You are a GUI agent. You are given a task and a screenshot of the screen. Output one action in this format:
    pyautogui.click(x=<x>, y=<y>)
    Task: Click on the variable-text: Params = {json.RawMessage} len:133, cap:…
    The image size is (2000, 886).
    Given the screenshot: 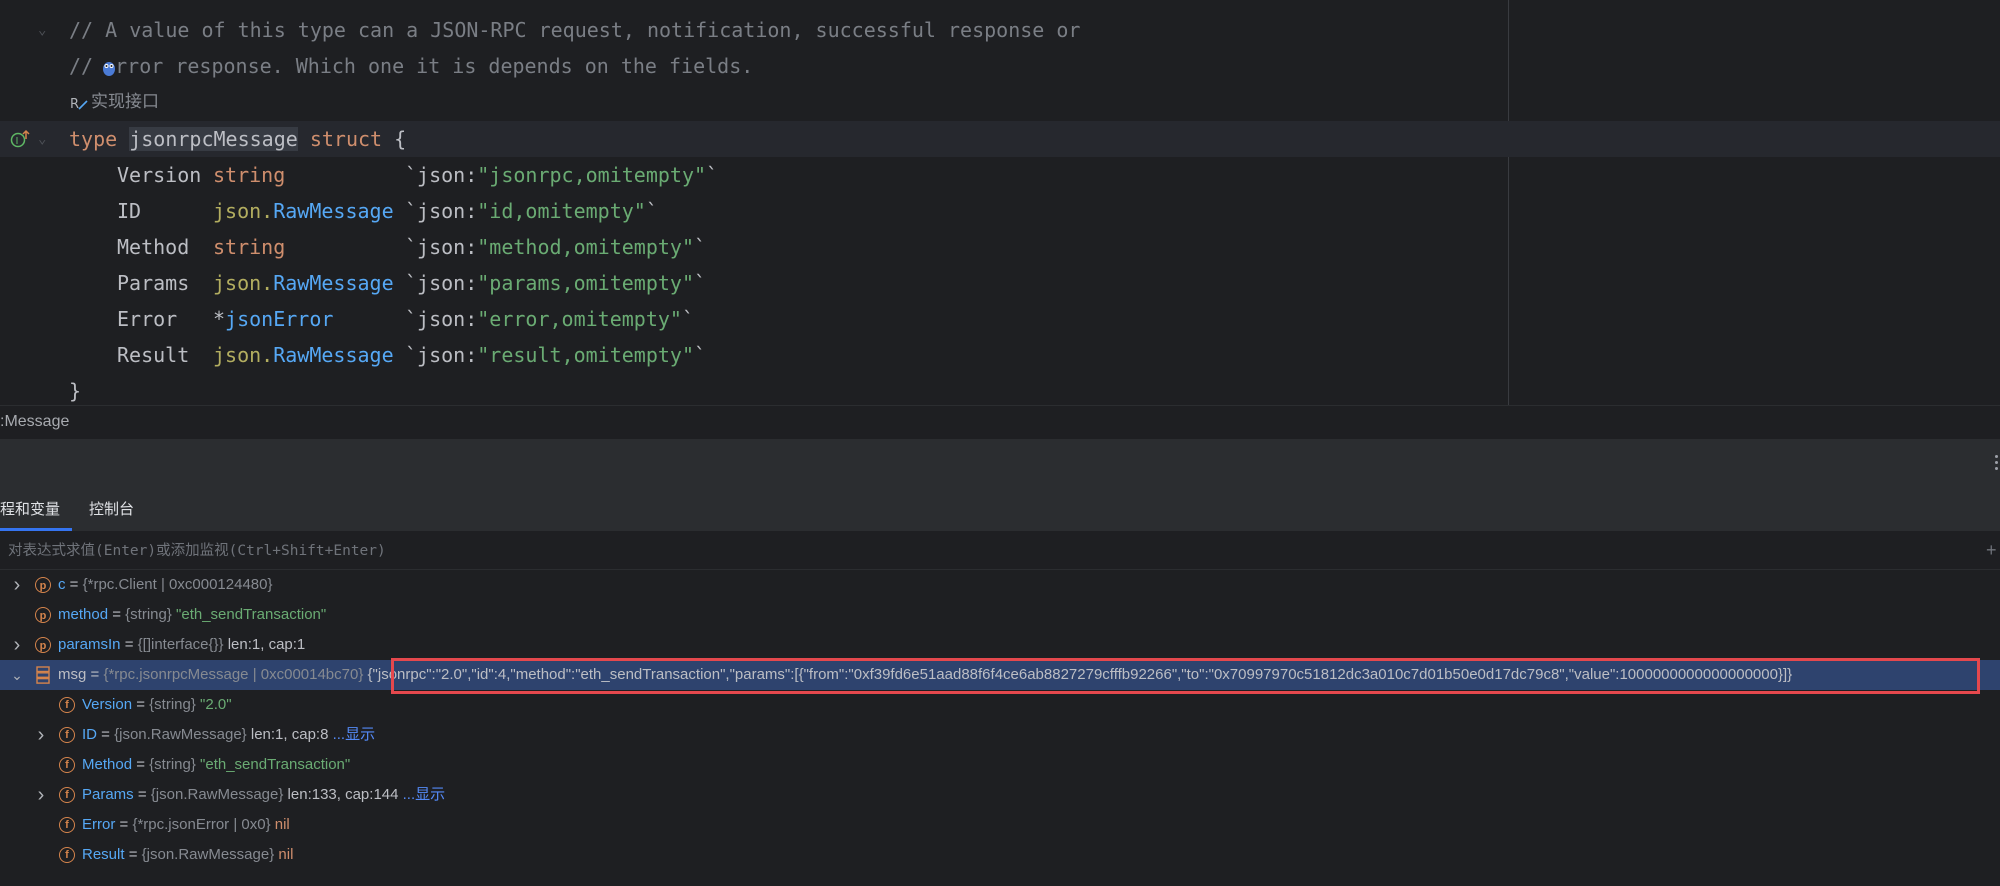 What is the action you would take?
    pyautogui.click(x=263, y=795)
    